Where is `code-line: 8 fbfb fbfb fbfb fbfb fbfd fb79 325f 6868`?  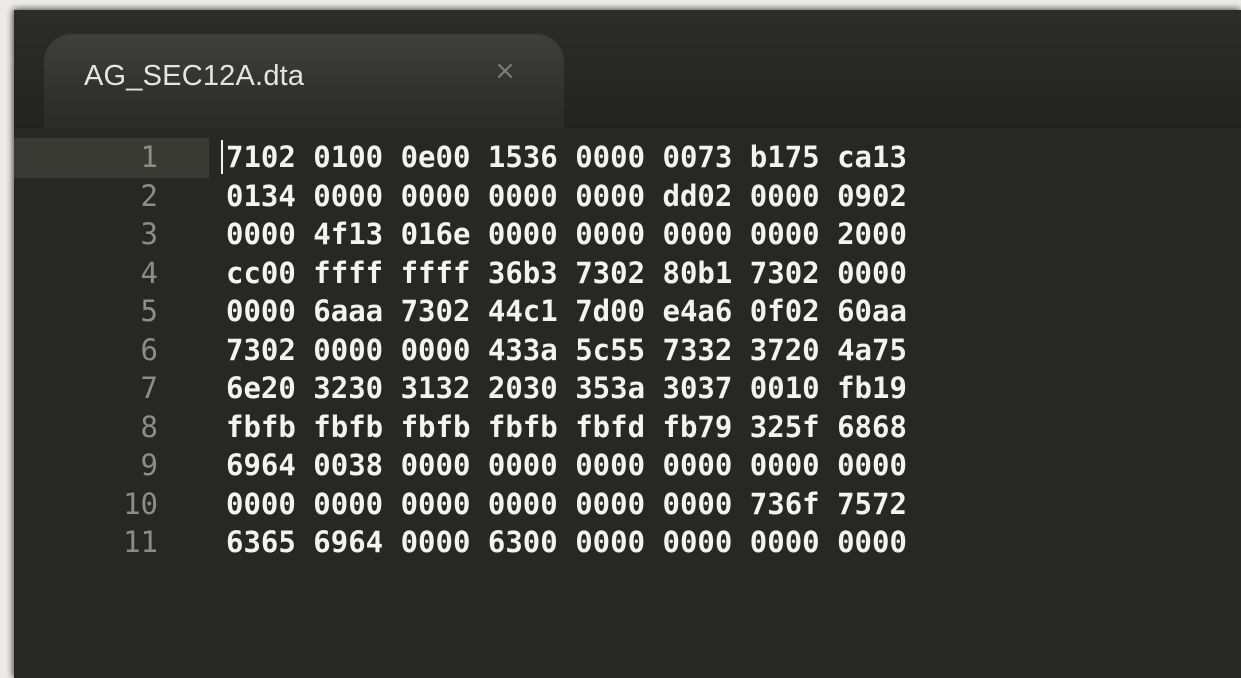
code-line: 8 fbfb fbfb fbfb fbfb fbfd fb79 325f 6868 is located at coordinates (627, 427).